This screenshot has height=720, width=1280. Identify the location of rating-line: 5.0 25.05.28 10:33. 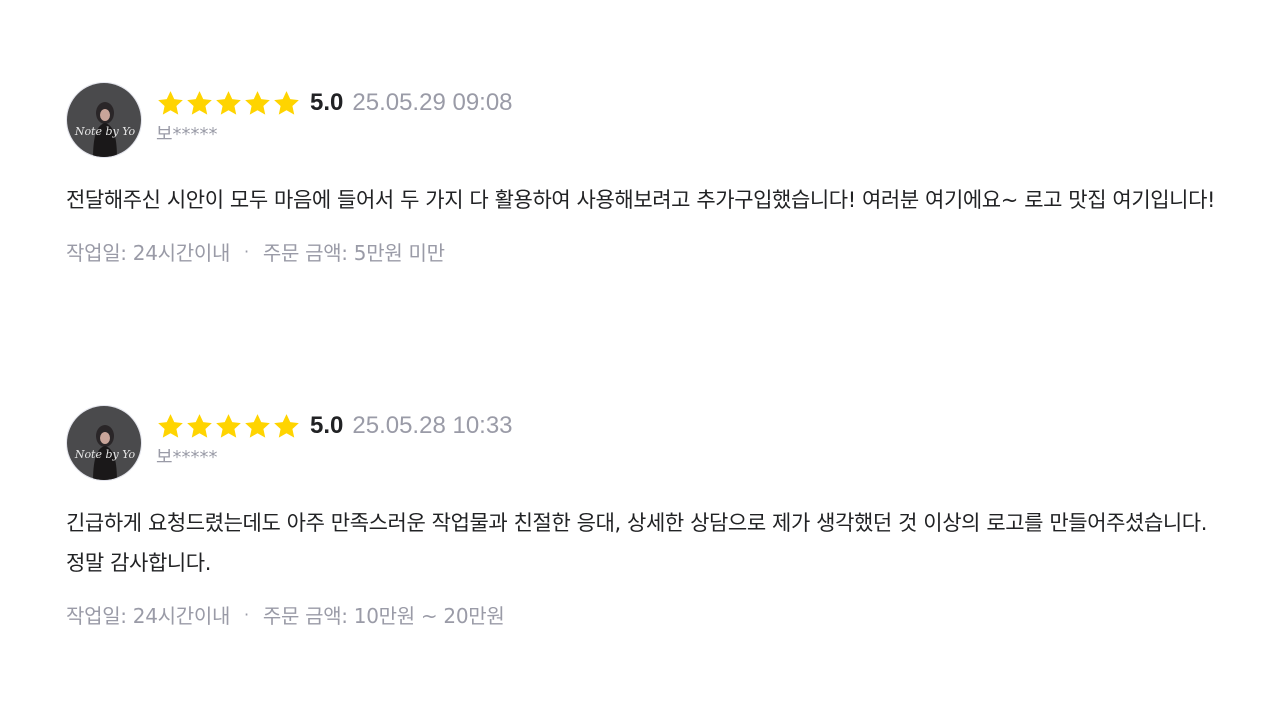
(334, 426).